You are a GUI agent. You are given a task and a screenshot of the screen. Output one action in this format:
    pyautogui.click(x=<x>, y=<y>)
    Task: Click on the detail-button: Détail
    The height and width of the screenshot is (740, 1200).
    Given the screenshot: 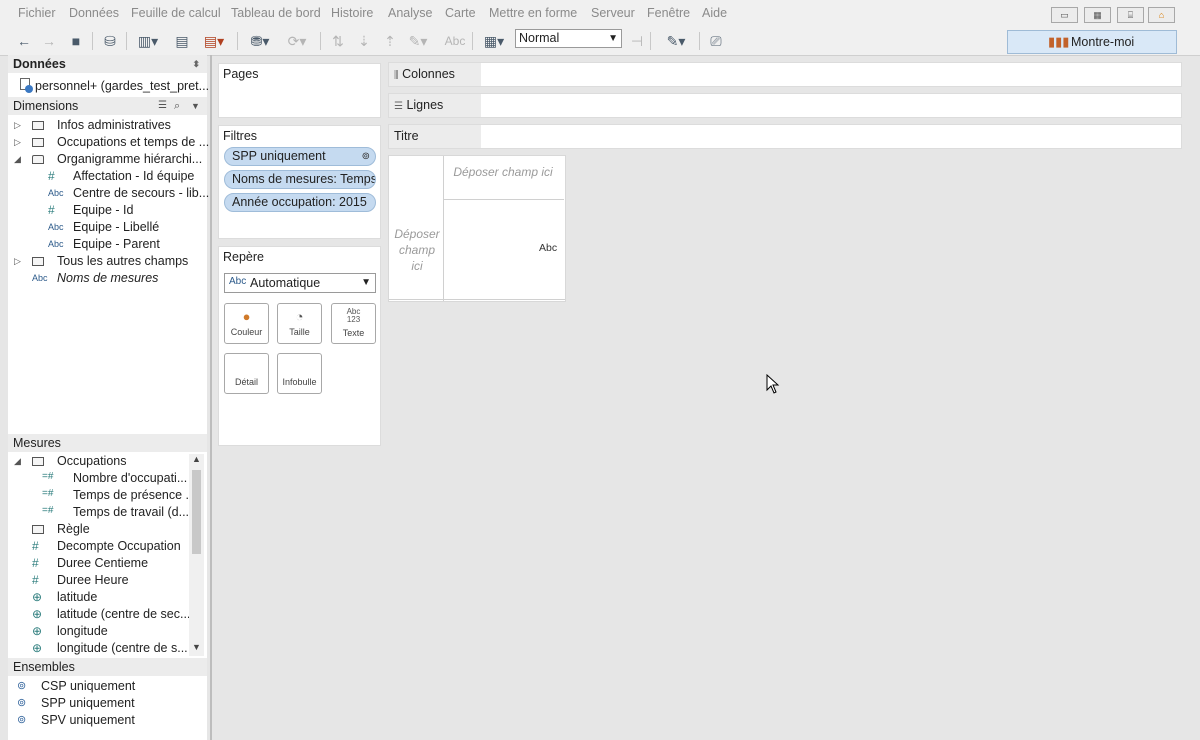 What is the action you would take?
    pyautogui.click(x=246, y=373)
    